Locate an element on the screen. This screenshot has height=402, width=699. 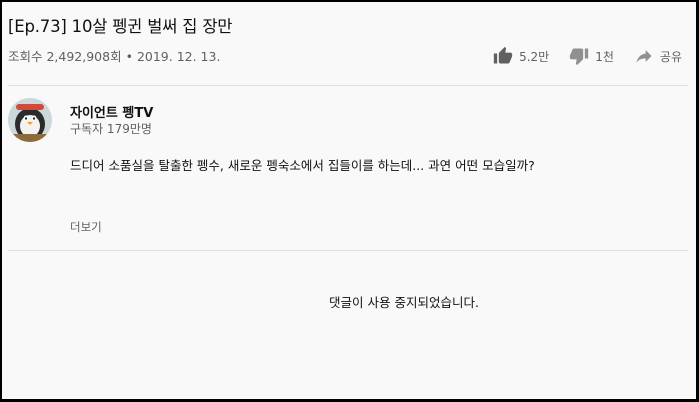
thumbs-down-icon is located at coordinates (579, 57).